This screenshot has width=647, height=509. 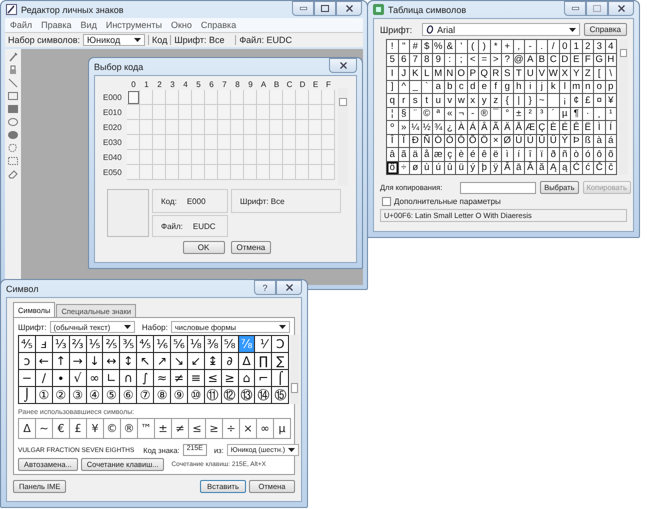 I want to click on character-cell: Ò, so click(x=438, y=141).